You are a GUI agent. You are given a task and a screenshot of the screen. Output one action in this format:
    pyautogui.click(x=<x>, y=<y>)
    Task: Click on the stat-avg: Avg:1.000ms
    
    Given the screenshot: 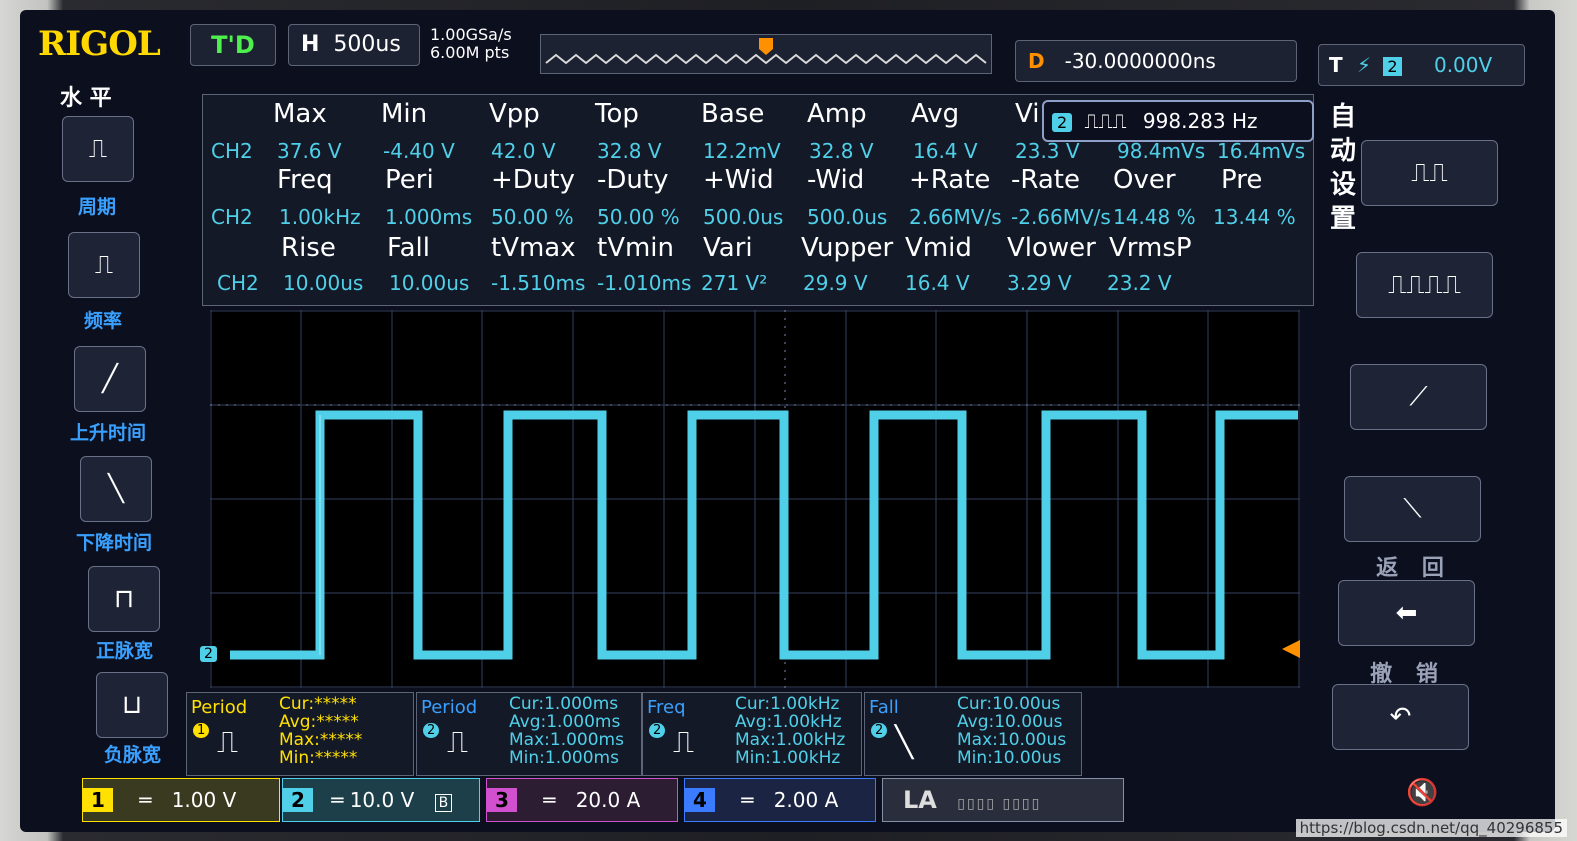 What is the action you would take?
    pyautogui.click(x=565, y=722)
    